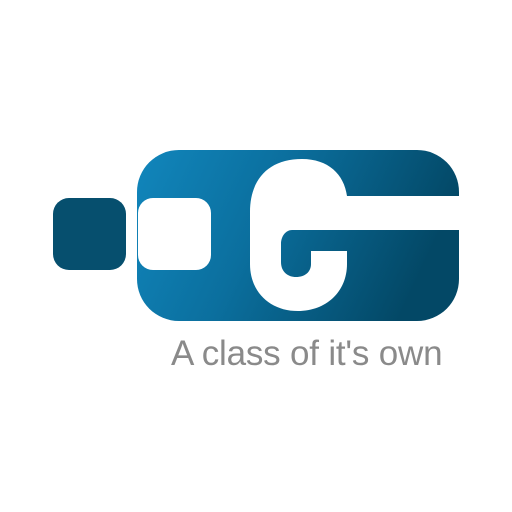  I want to click on tagline-text: A class of it's own, so click(307, 353).